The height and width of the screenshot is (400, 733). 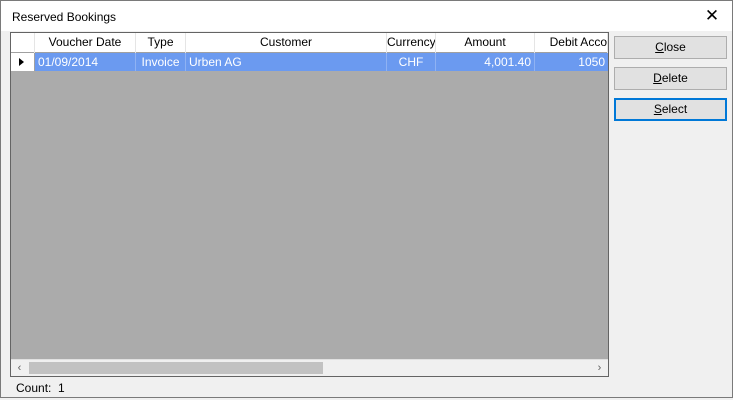 I want to click on count-label: Count:, so click(x=34, y=388).